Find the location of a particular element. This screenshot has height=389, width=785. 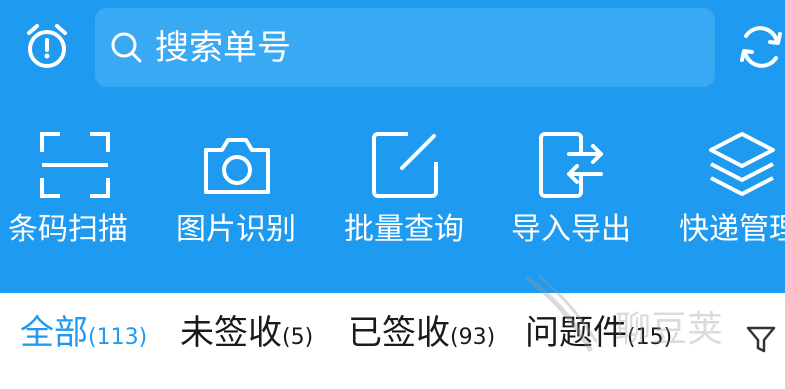

tab-count: (5) is located at coordinates (298, 337).